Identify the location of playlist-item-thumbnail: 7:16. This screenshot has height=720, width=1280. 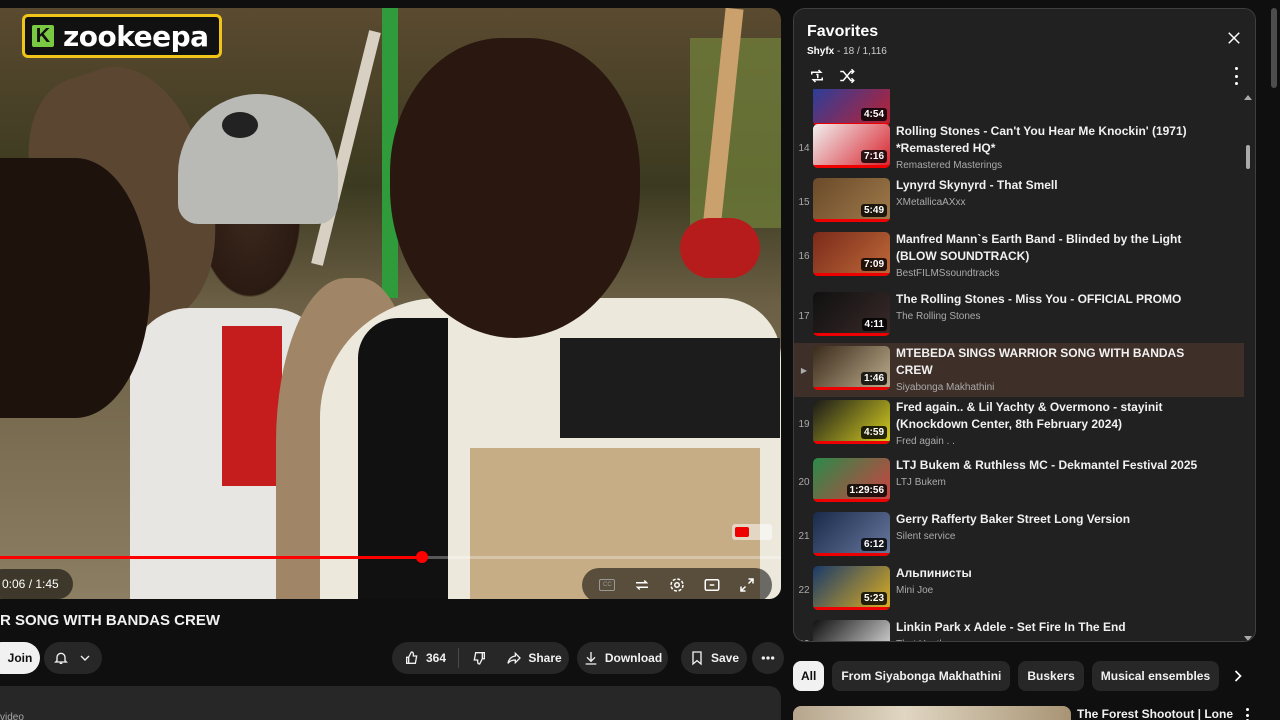
(851, 146).